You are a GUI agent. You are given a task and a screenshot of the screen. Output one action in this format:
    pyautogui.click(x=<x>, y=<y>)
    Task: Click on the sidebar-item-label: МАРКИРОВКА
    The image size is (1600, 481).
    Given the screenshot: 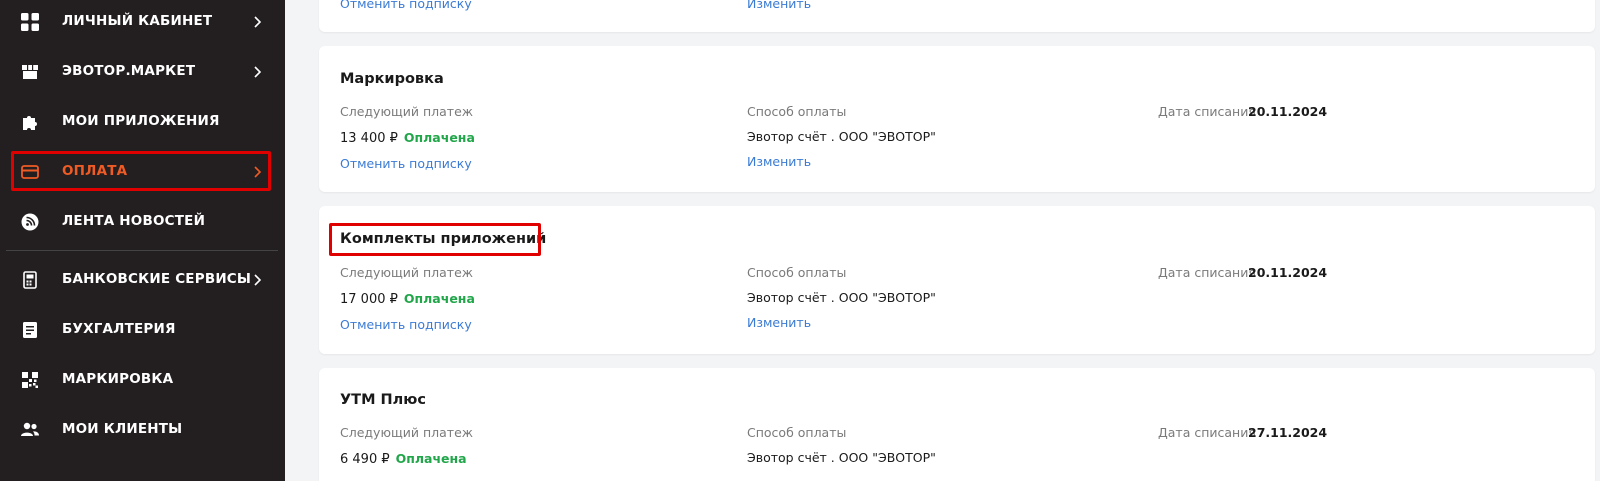 What is the action you would take?
    pyautogui.click(x=118, y=379)
    